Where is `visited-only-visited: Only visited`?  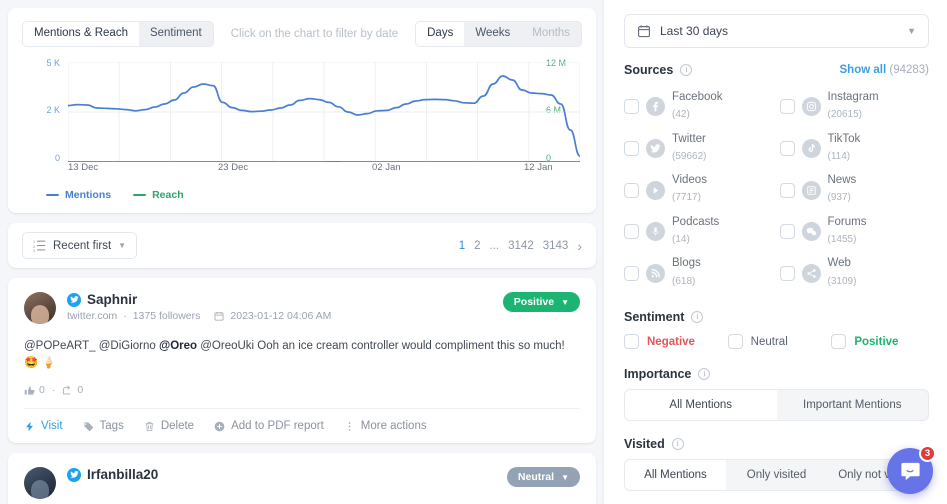
visited-only-visited: Only visited is located at coordinates (776, 475).